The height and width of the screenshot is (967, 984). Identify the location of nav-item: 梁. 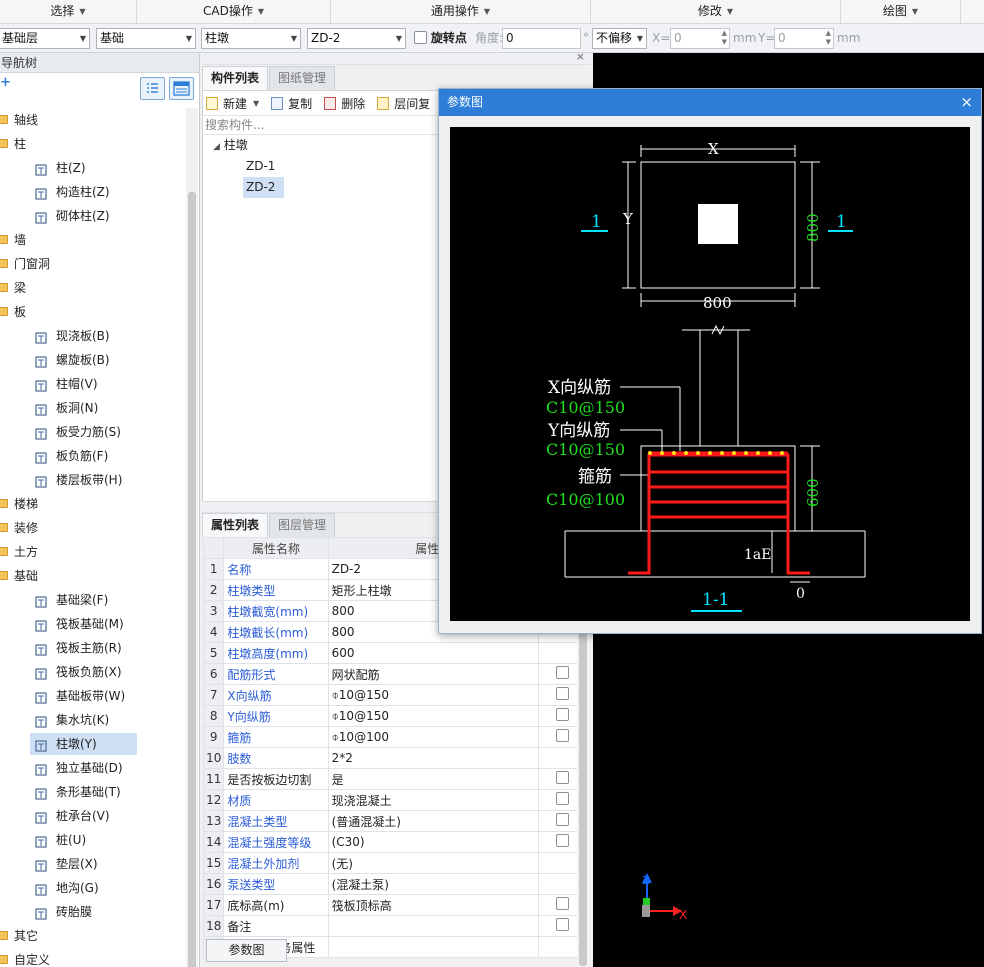
(93, 288).